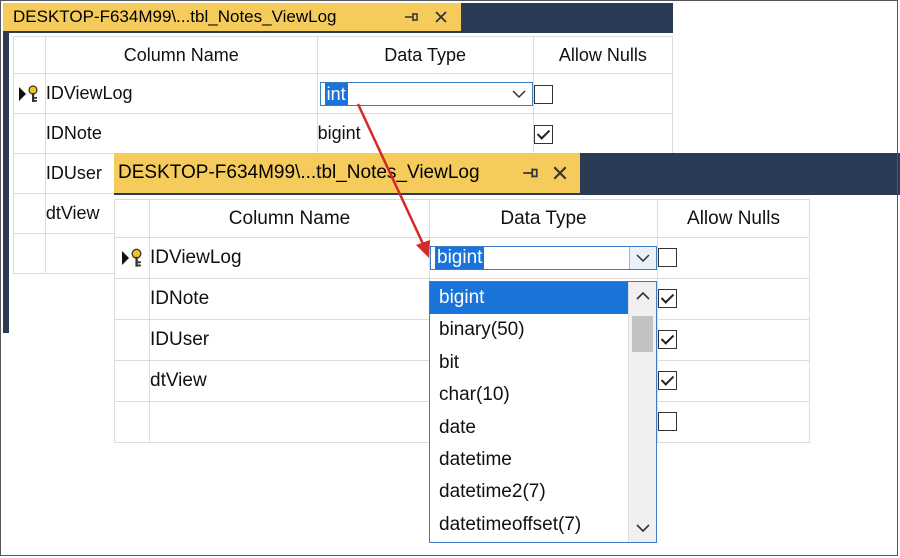  I want to click on data-type-option: datetime, so click(530, 460).